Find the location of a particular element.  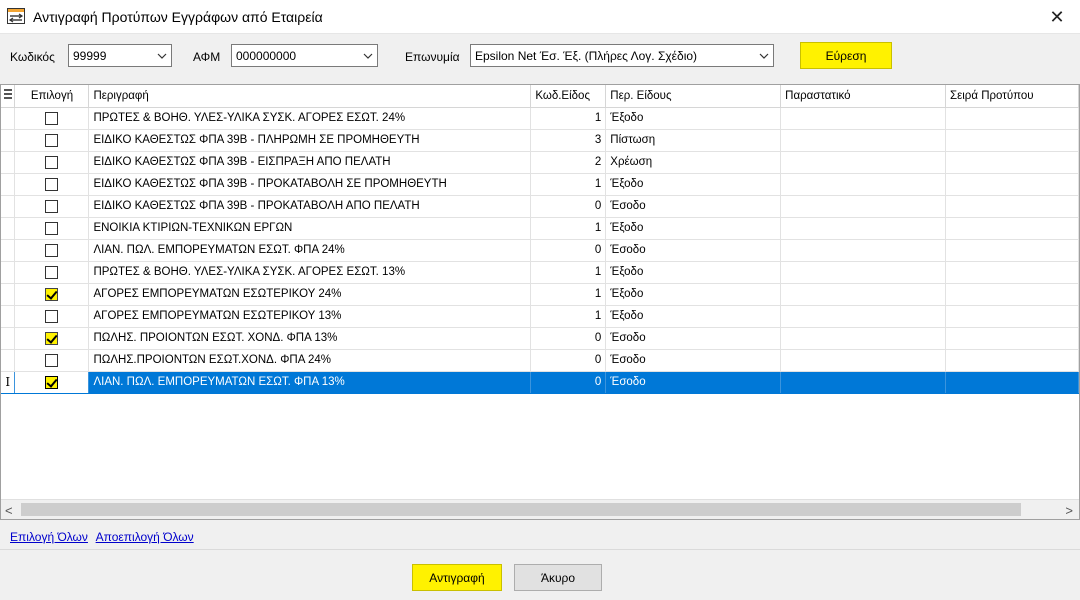

deselect-all-link: Αποεπιλογή Όλων is located at coordinates (145, 537).